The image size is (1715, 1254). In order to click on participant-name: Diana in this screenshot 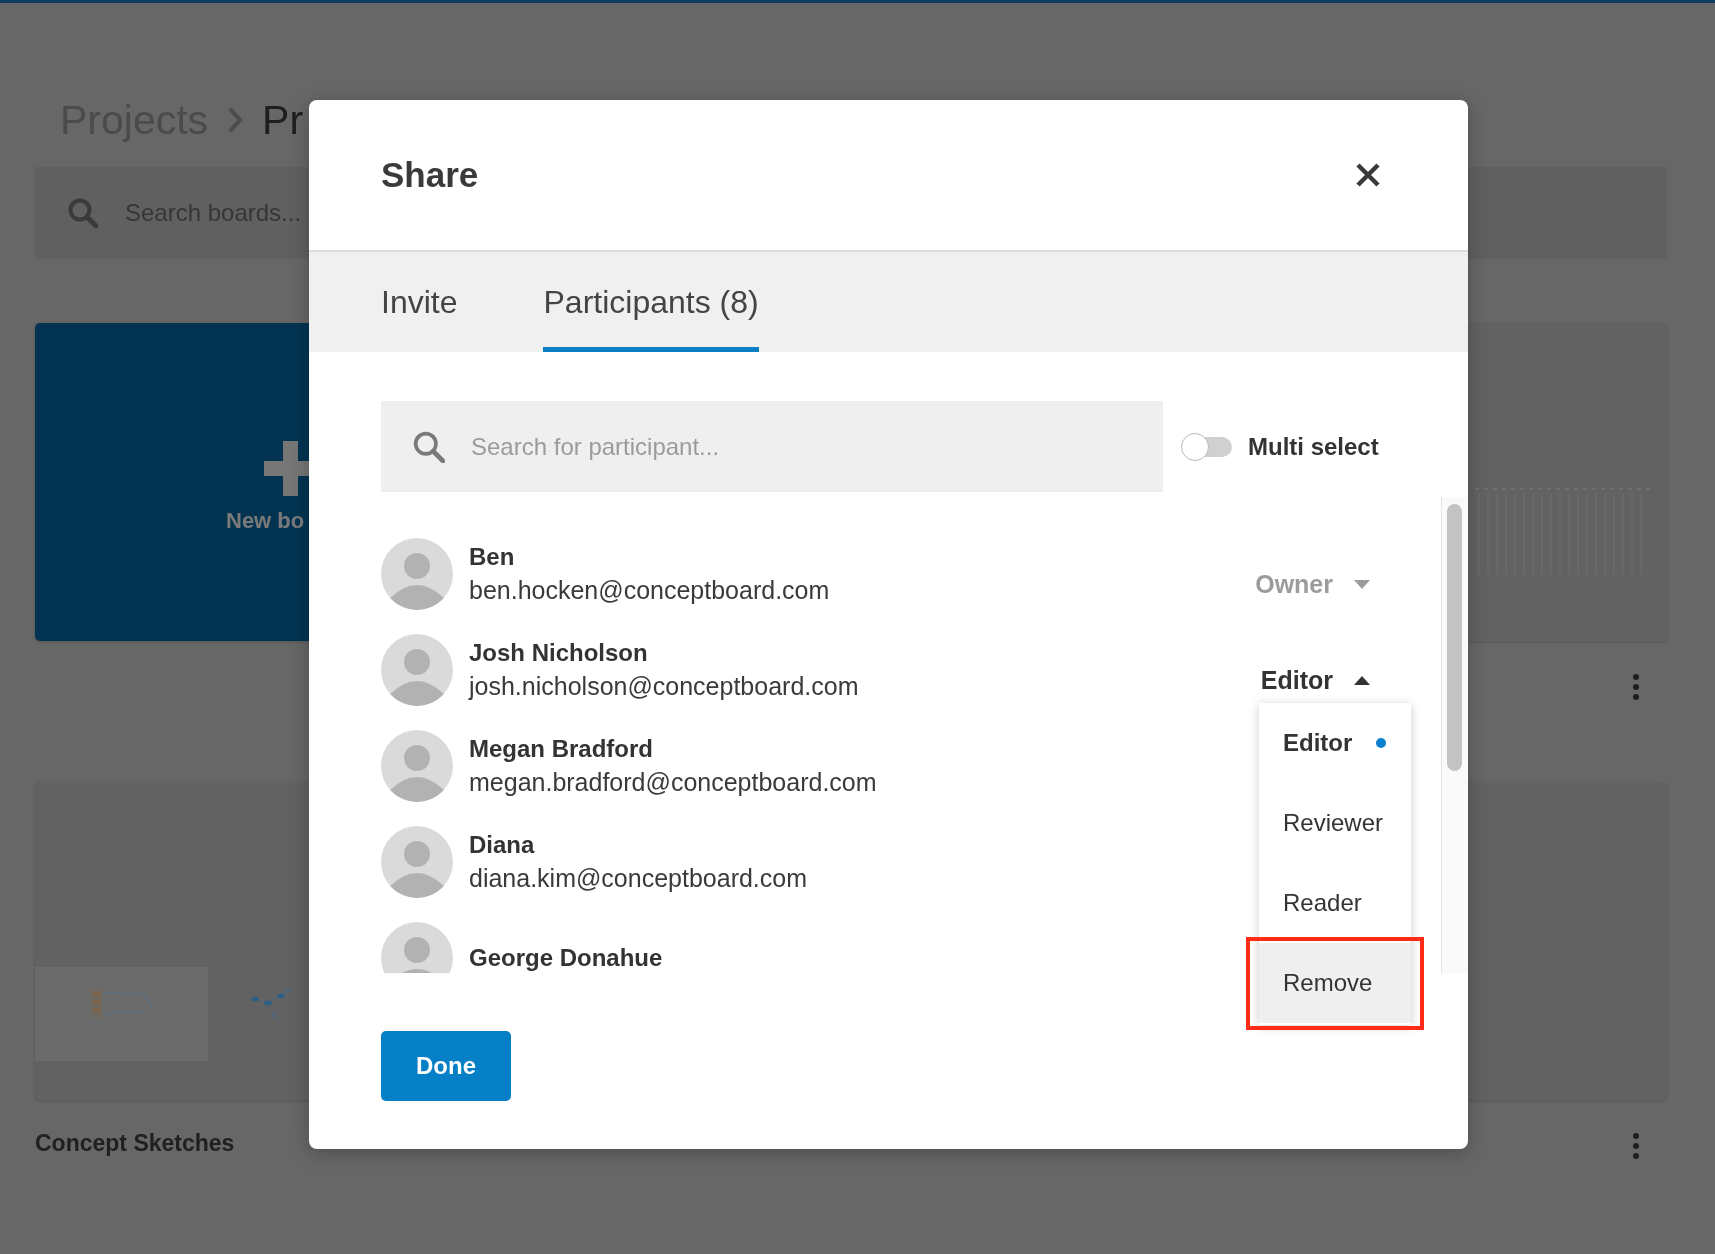, I will do `click(502, 845)`.